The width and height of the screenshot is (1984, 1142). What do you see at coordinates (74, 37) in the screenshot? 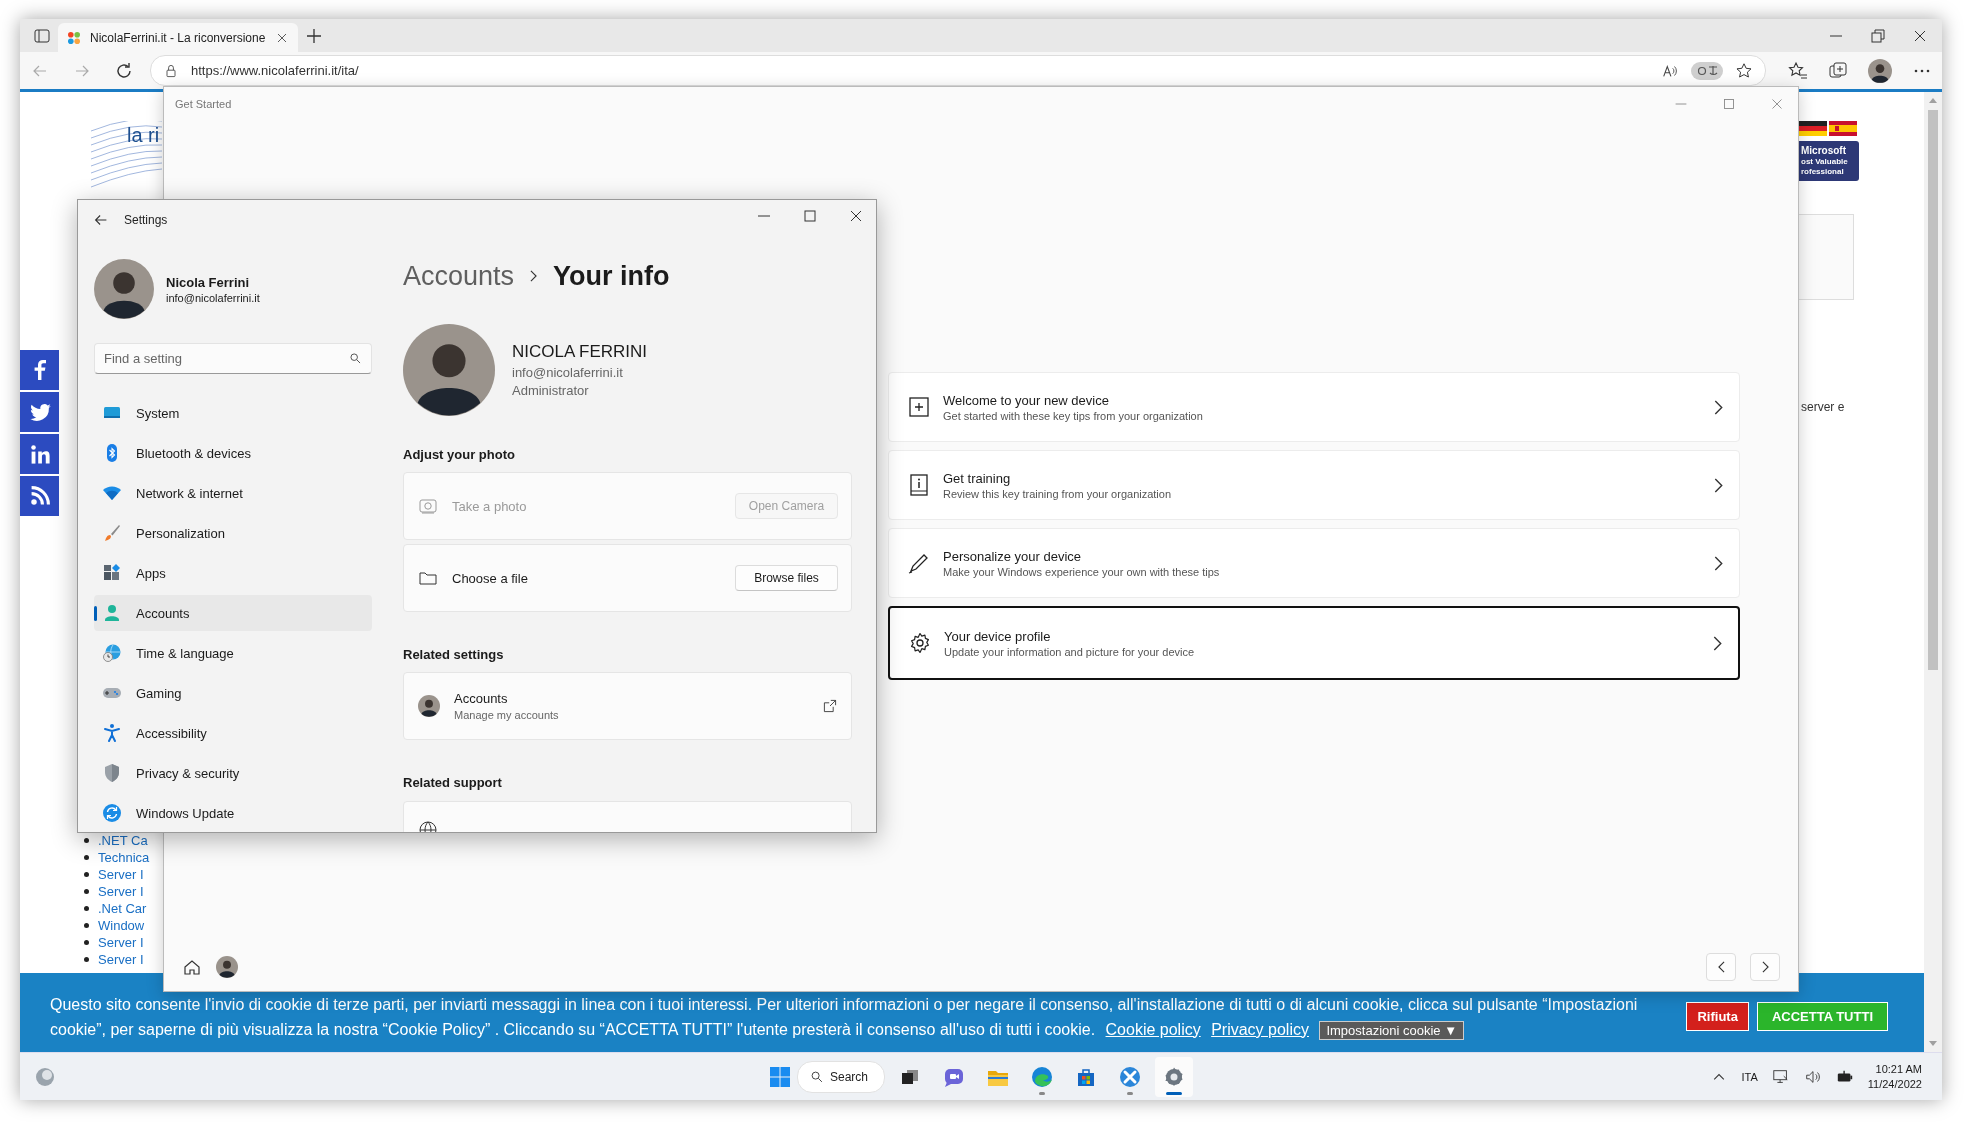
I see `site-logo-icon` at bounding box center [74, 37].